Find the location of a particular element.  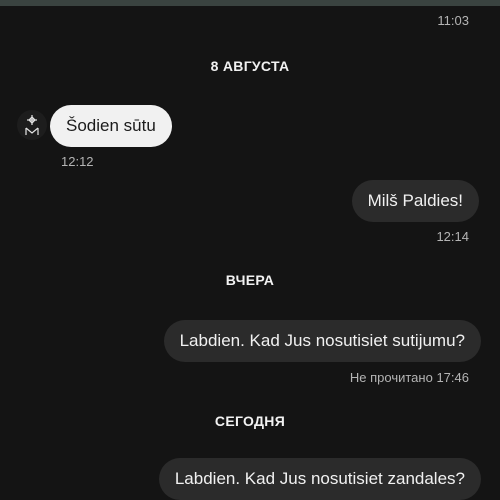

unread-status-label: Не прочитано is located at coordinates (391, 377).